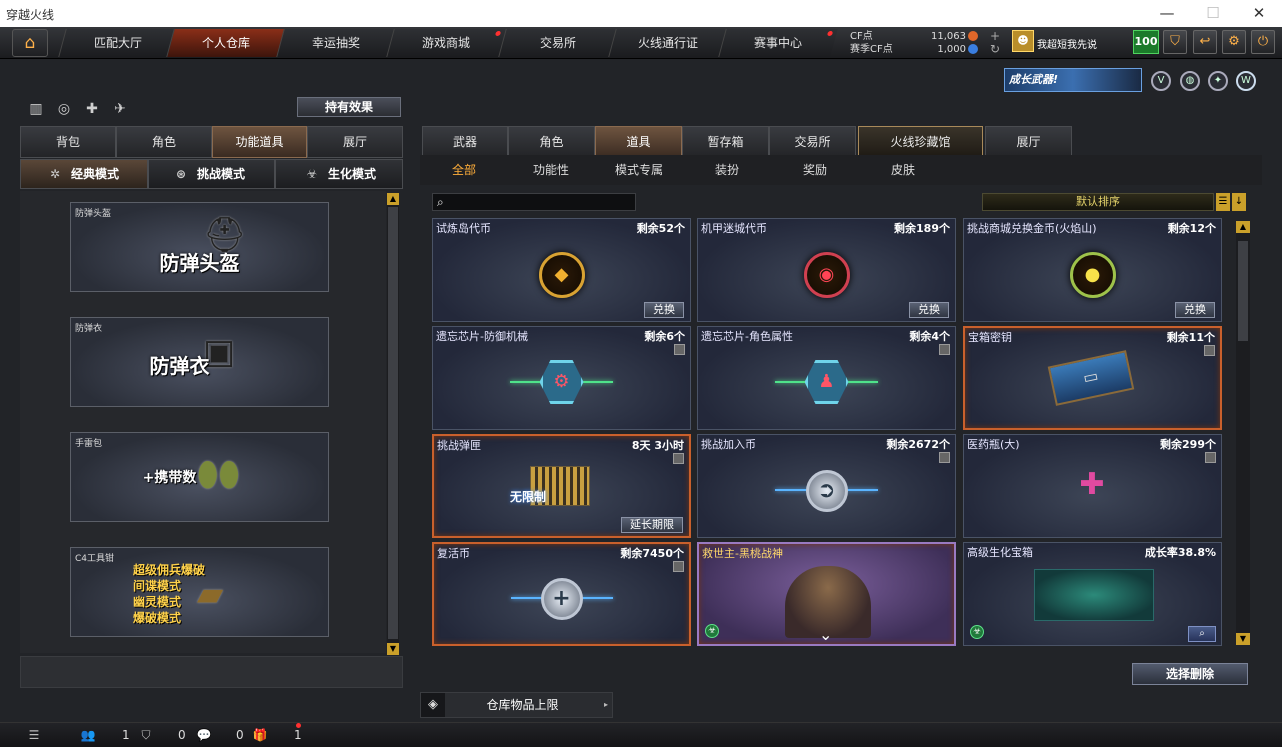 Image resolution: width=1282 pixels, height=747 pixels. I want to click on item-count: 剩余4个, so click(929, 336).